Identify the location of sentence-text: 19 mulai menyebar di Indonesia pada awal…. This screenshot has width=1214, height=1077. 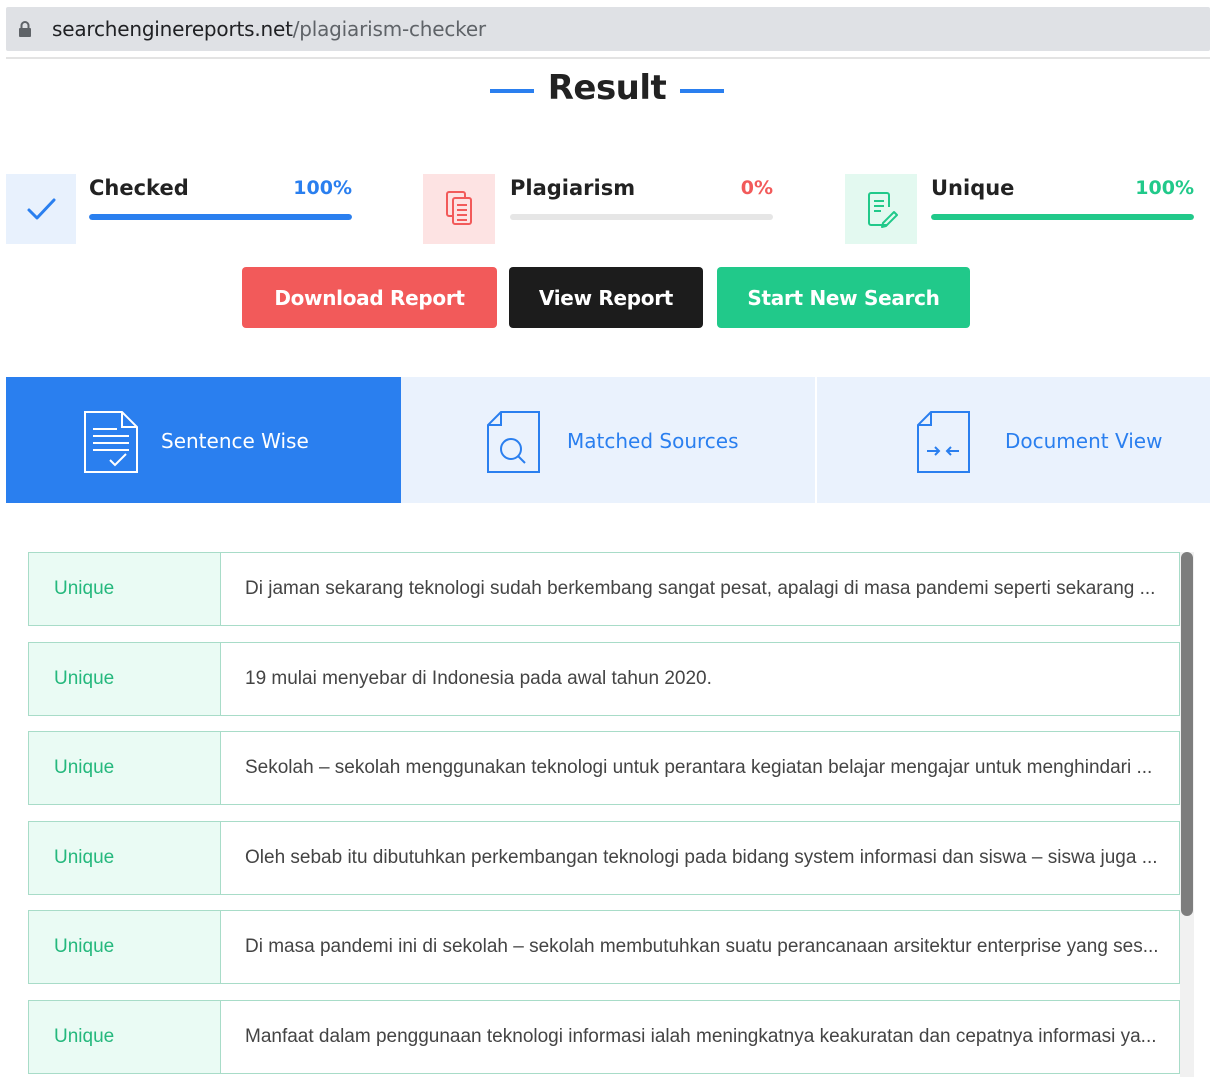
(700, 679).